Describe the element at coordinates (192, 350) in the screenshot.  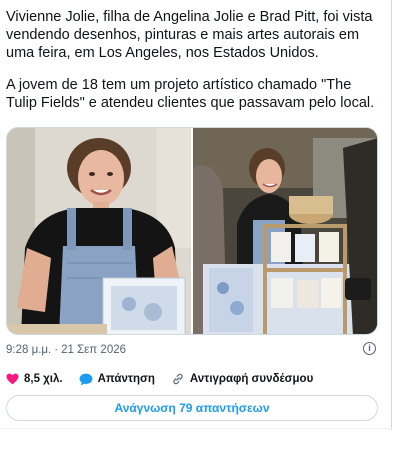
I see `tweet-timestamp: 9:28 μ.μ. · 21 Σεπ 2026 i` at that location.